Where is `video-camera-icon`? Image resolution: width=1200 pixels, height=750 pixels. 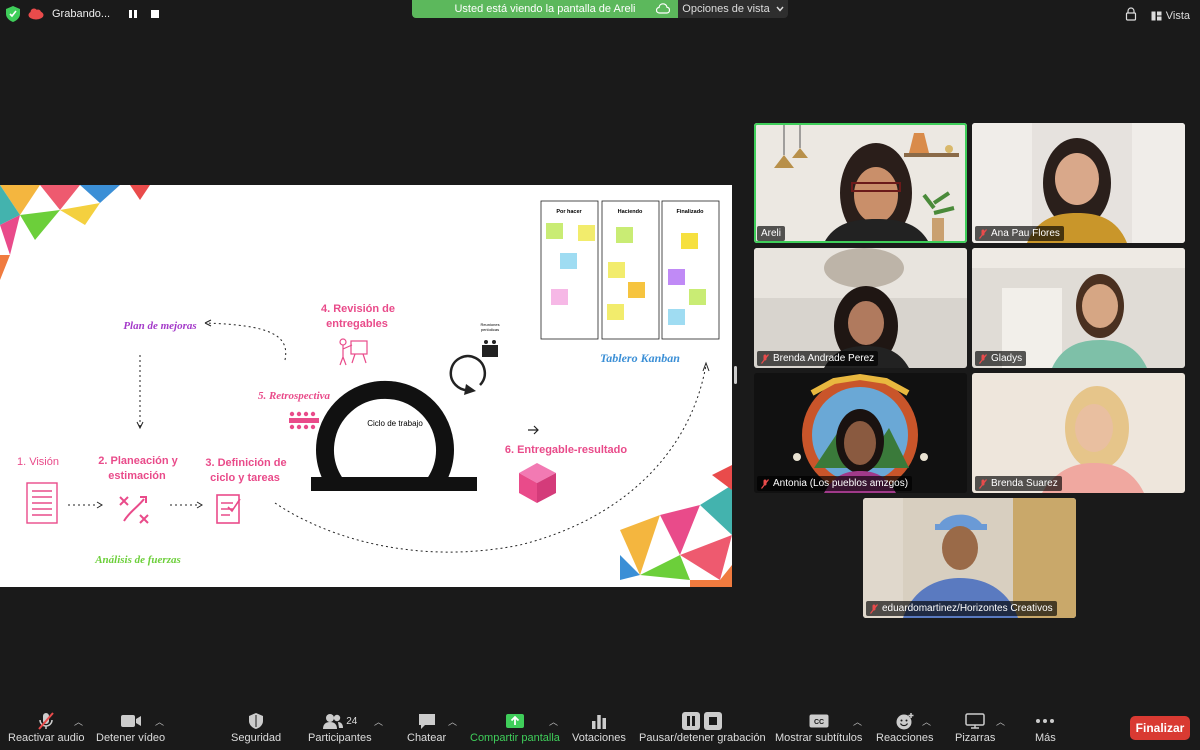 video-camera-icon is located at coordinates (131, 721).